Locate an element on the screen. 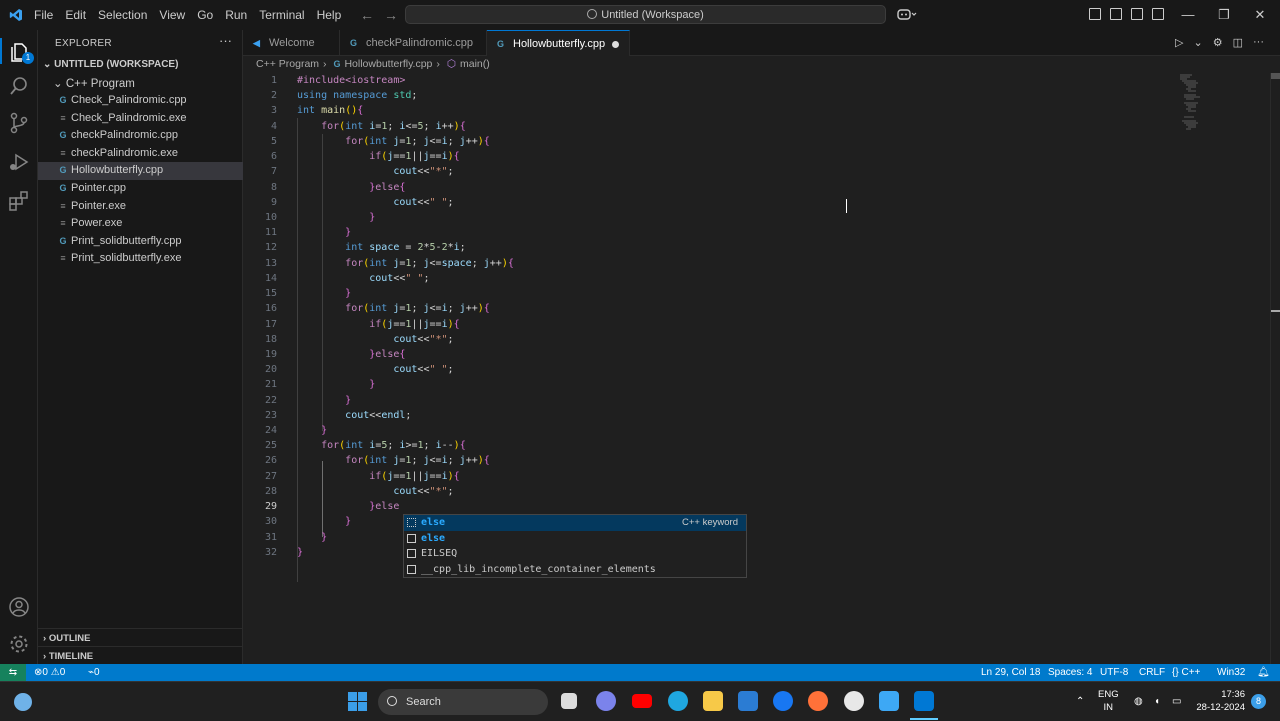 The image size is (1280, 721). teams-chat-icon is located at coordinates (606, 701).